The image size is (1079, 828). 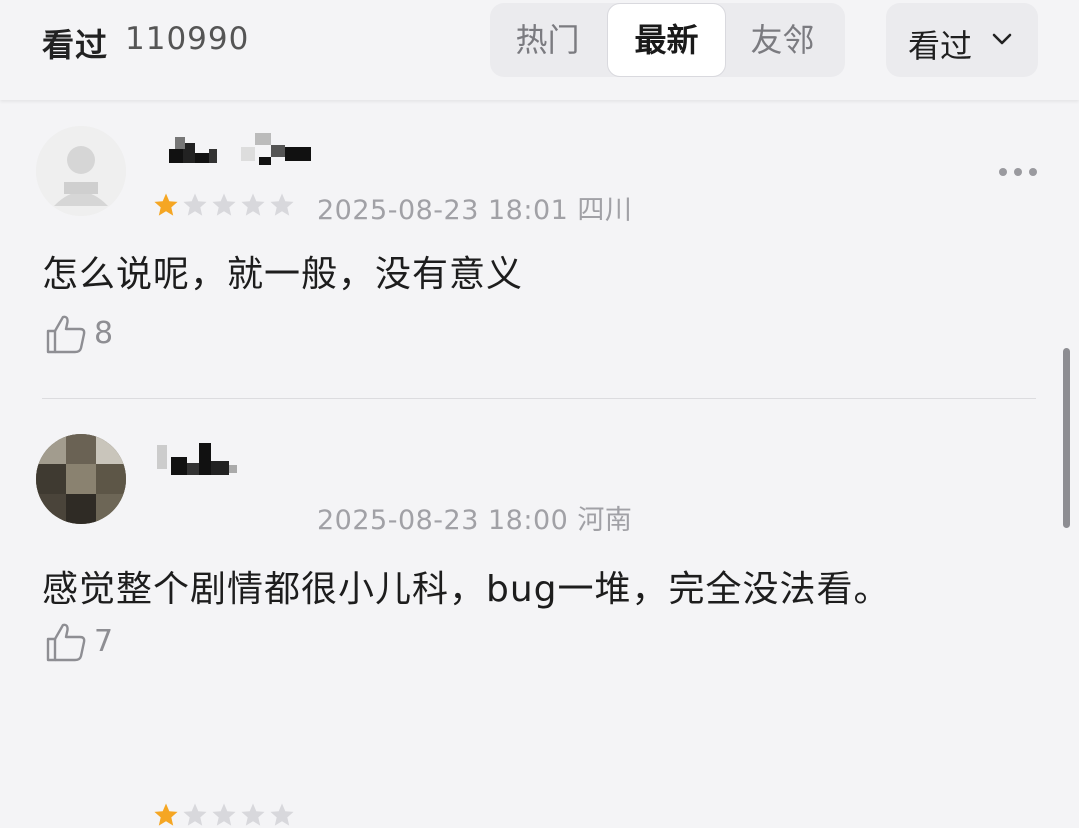 I want to click on sort-tabs: 热门 最新 友邻, so click(x=667, y=40).